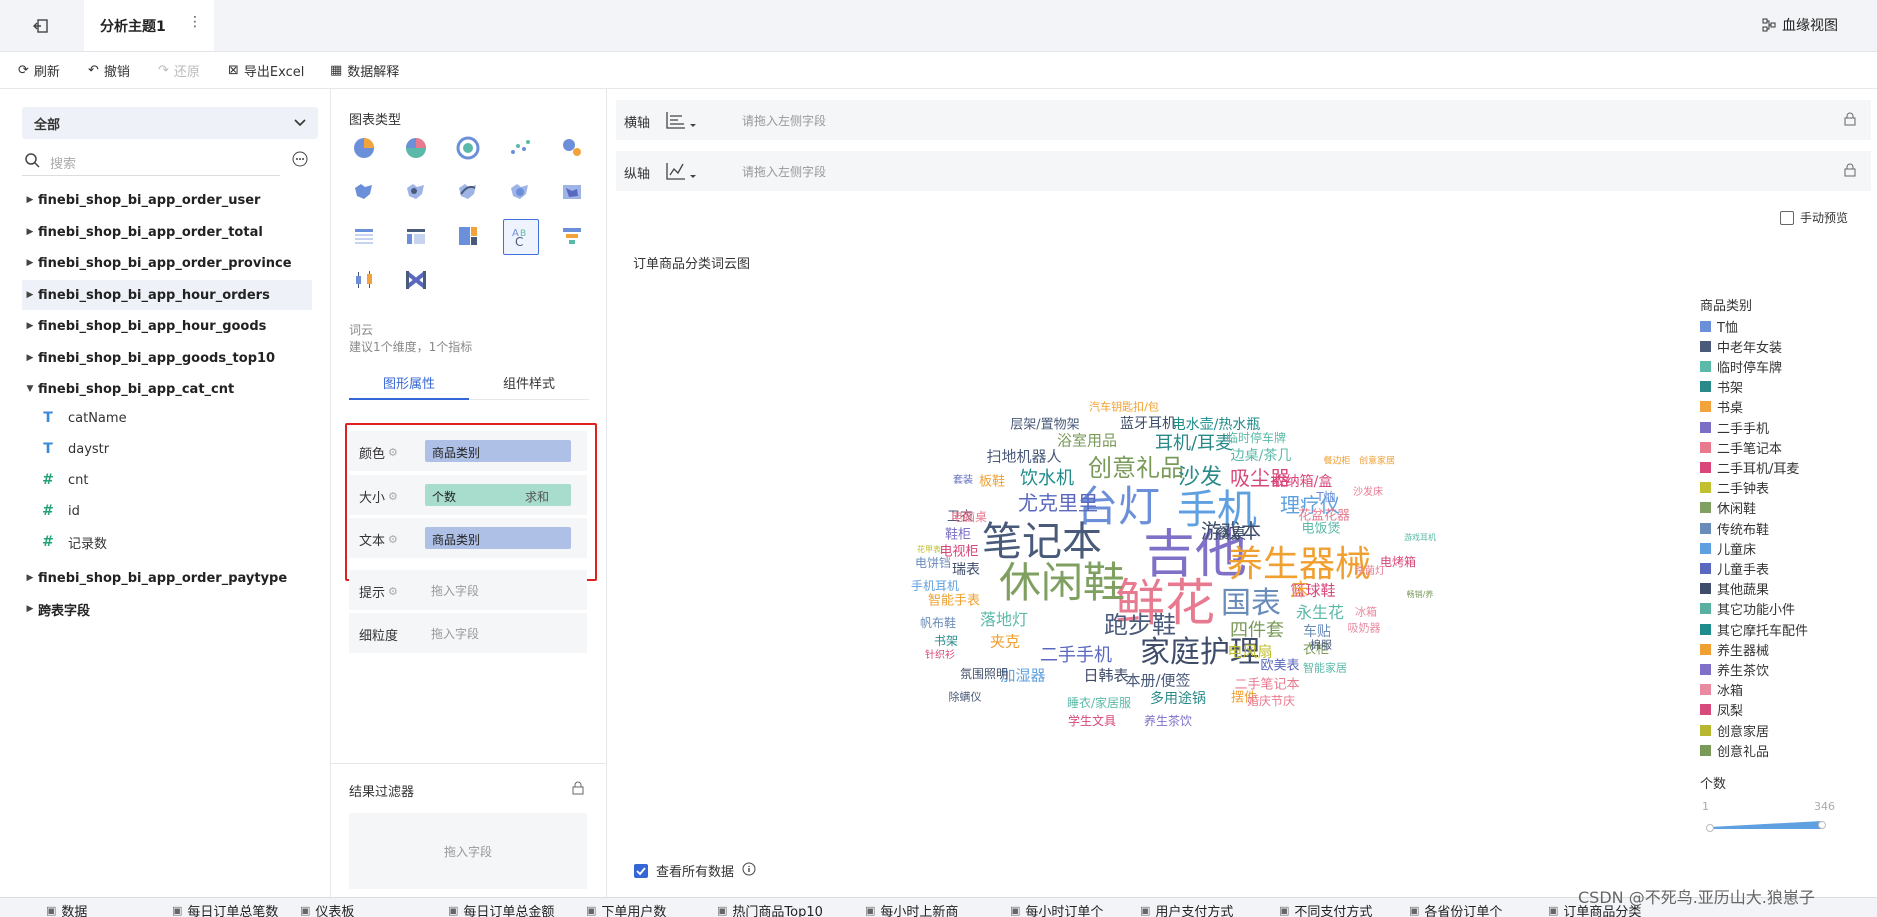 The height and width of the screenshot is (917, 1877). Describe the element at coordinates (954, 601) in the screenshot. I see `word-cloud-word: 智能手表` at that location.